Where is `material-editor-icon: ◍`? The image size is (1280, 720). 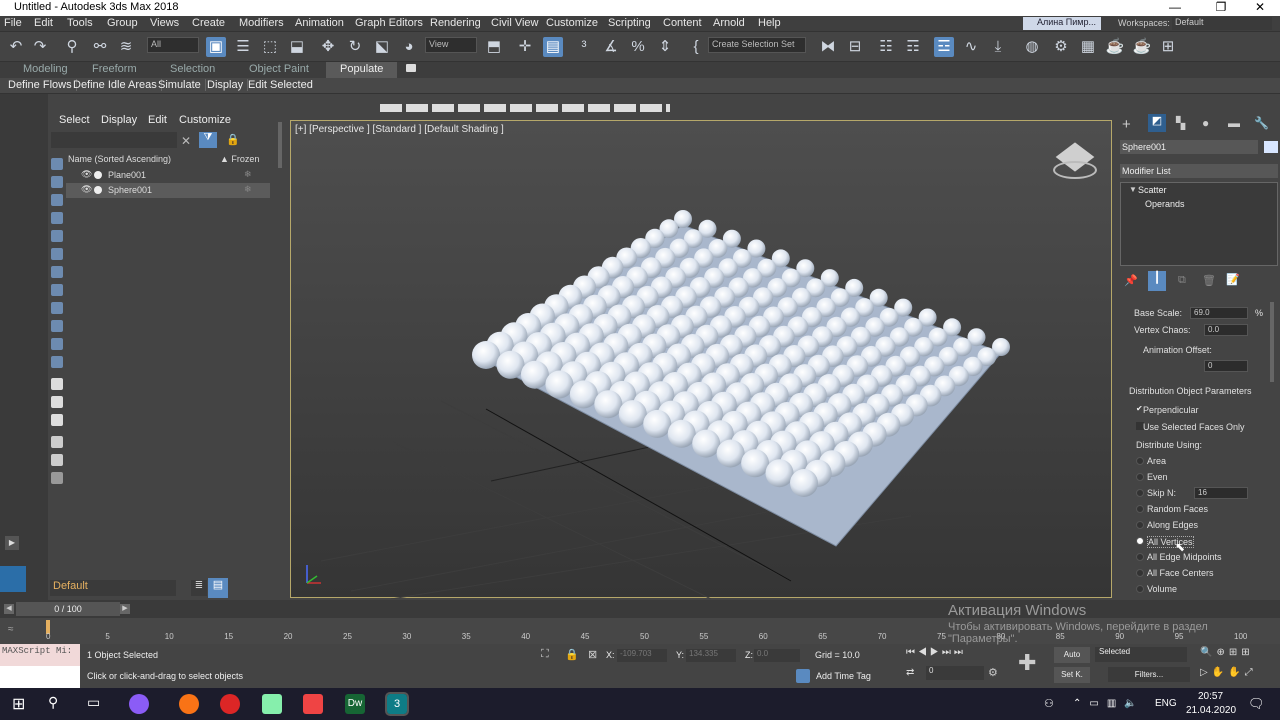
material-editor-icon: ◍ is located at coordinates (1032, 47).